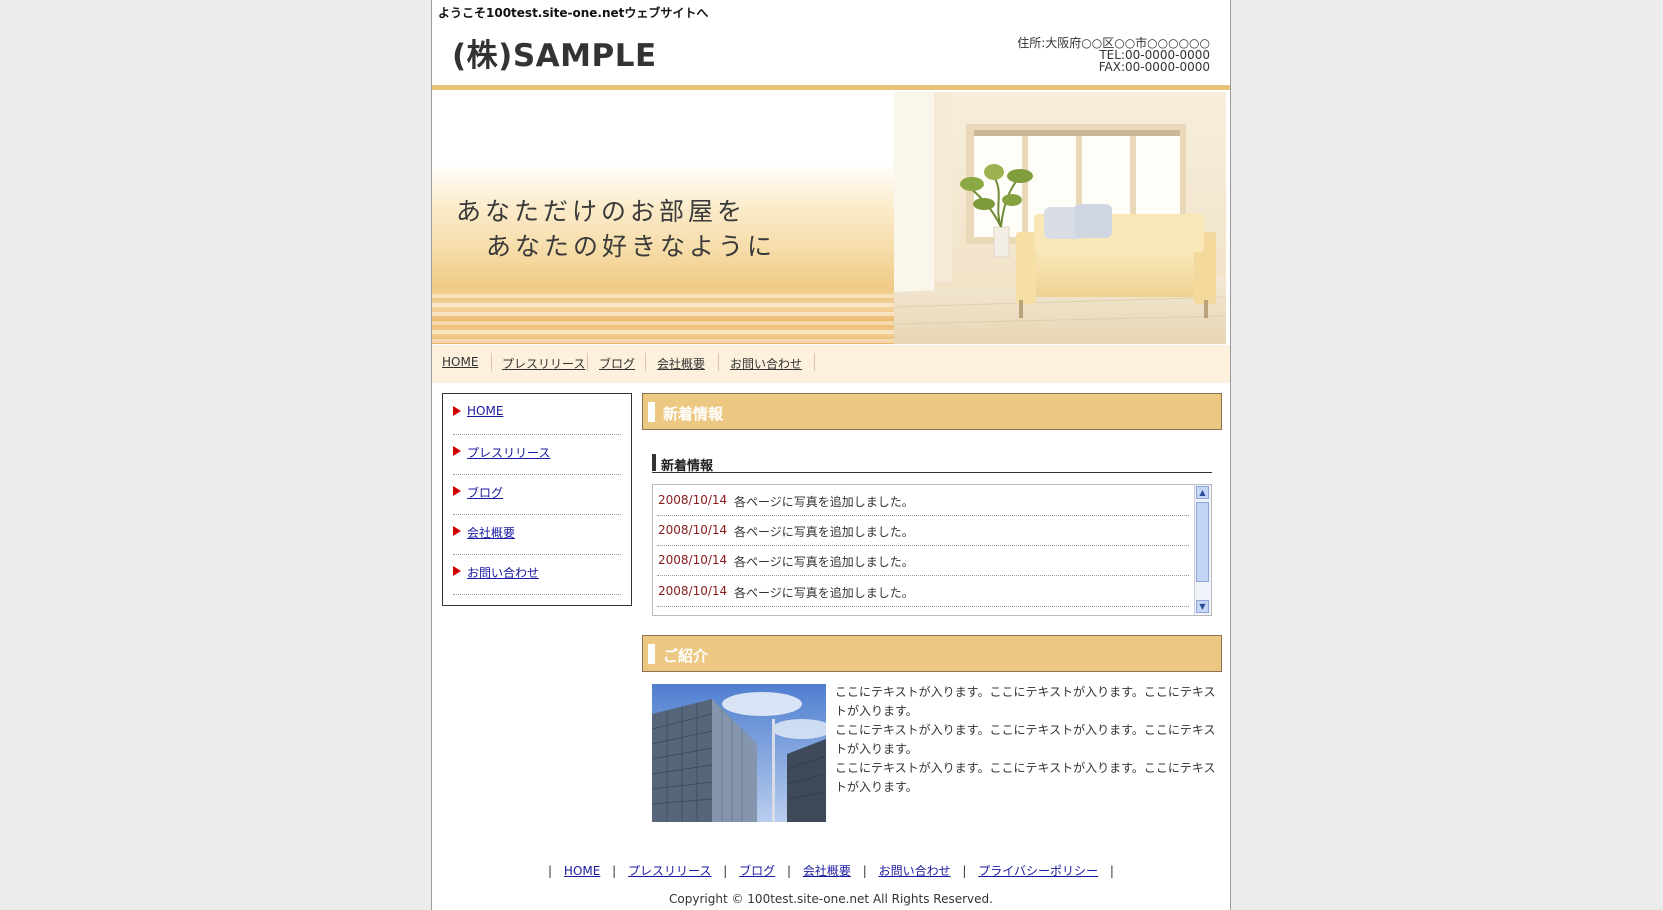  What do you see at coordinates (537, 534) in the screenshot?
I see `sidebar-item-company: 会社概要` at bounding box center [537, 534].